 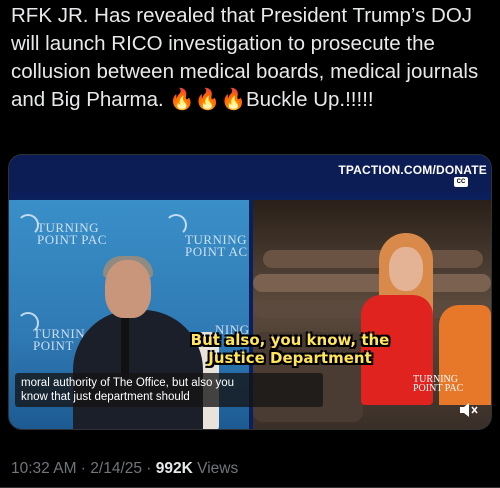 I want to click on post-text-part2: Buckle Up.!!!!!, so click(x=309, y=99).